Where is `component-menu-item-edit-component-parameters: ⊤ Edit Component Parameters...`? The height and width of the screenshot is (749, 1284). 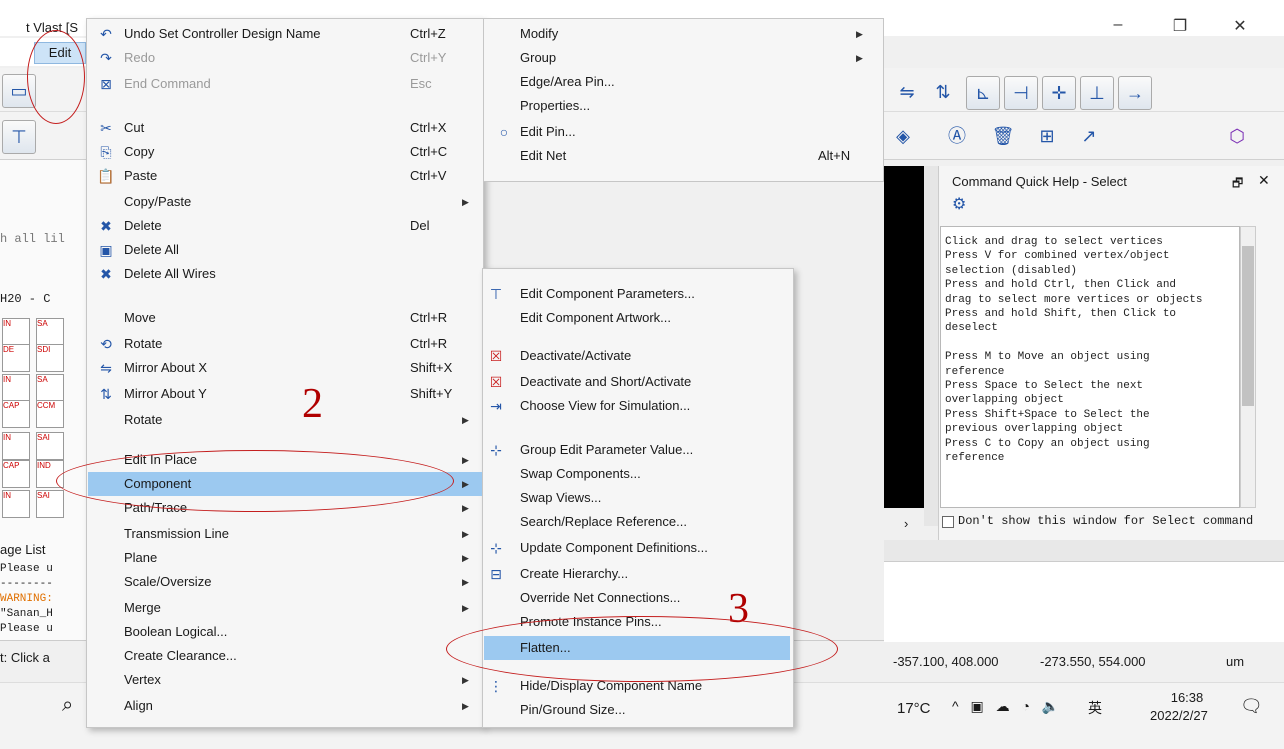
component-menu-item-edit-component-parameters: ⊤ Edit Component Parameters... is located at coordinates (637, 294).